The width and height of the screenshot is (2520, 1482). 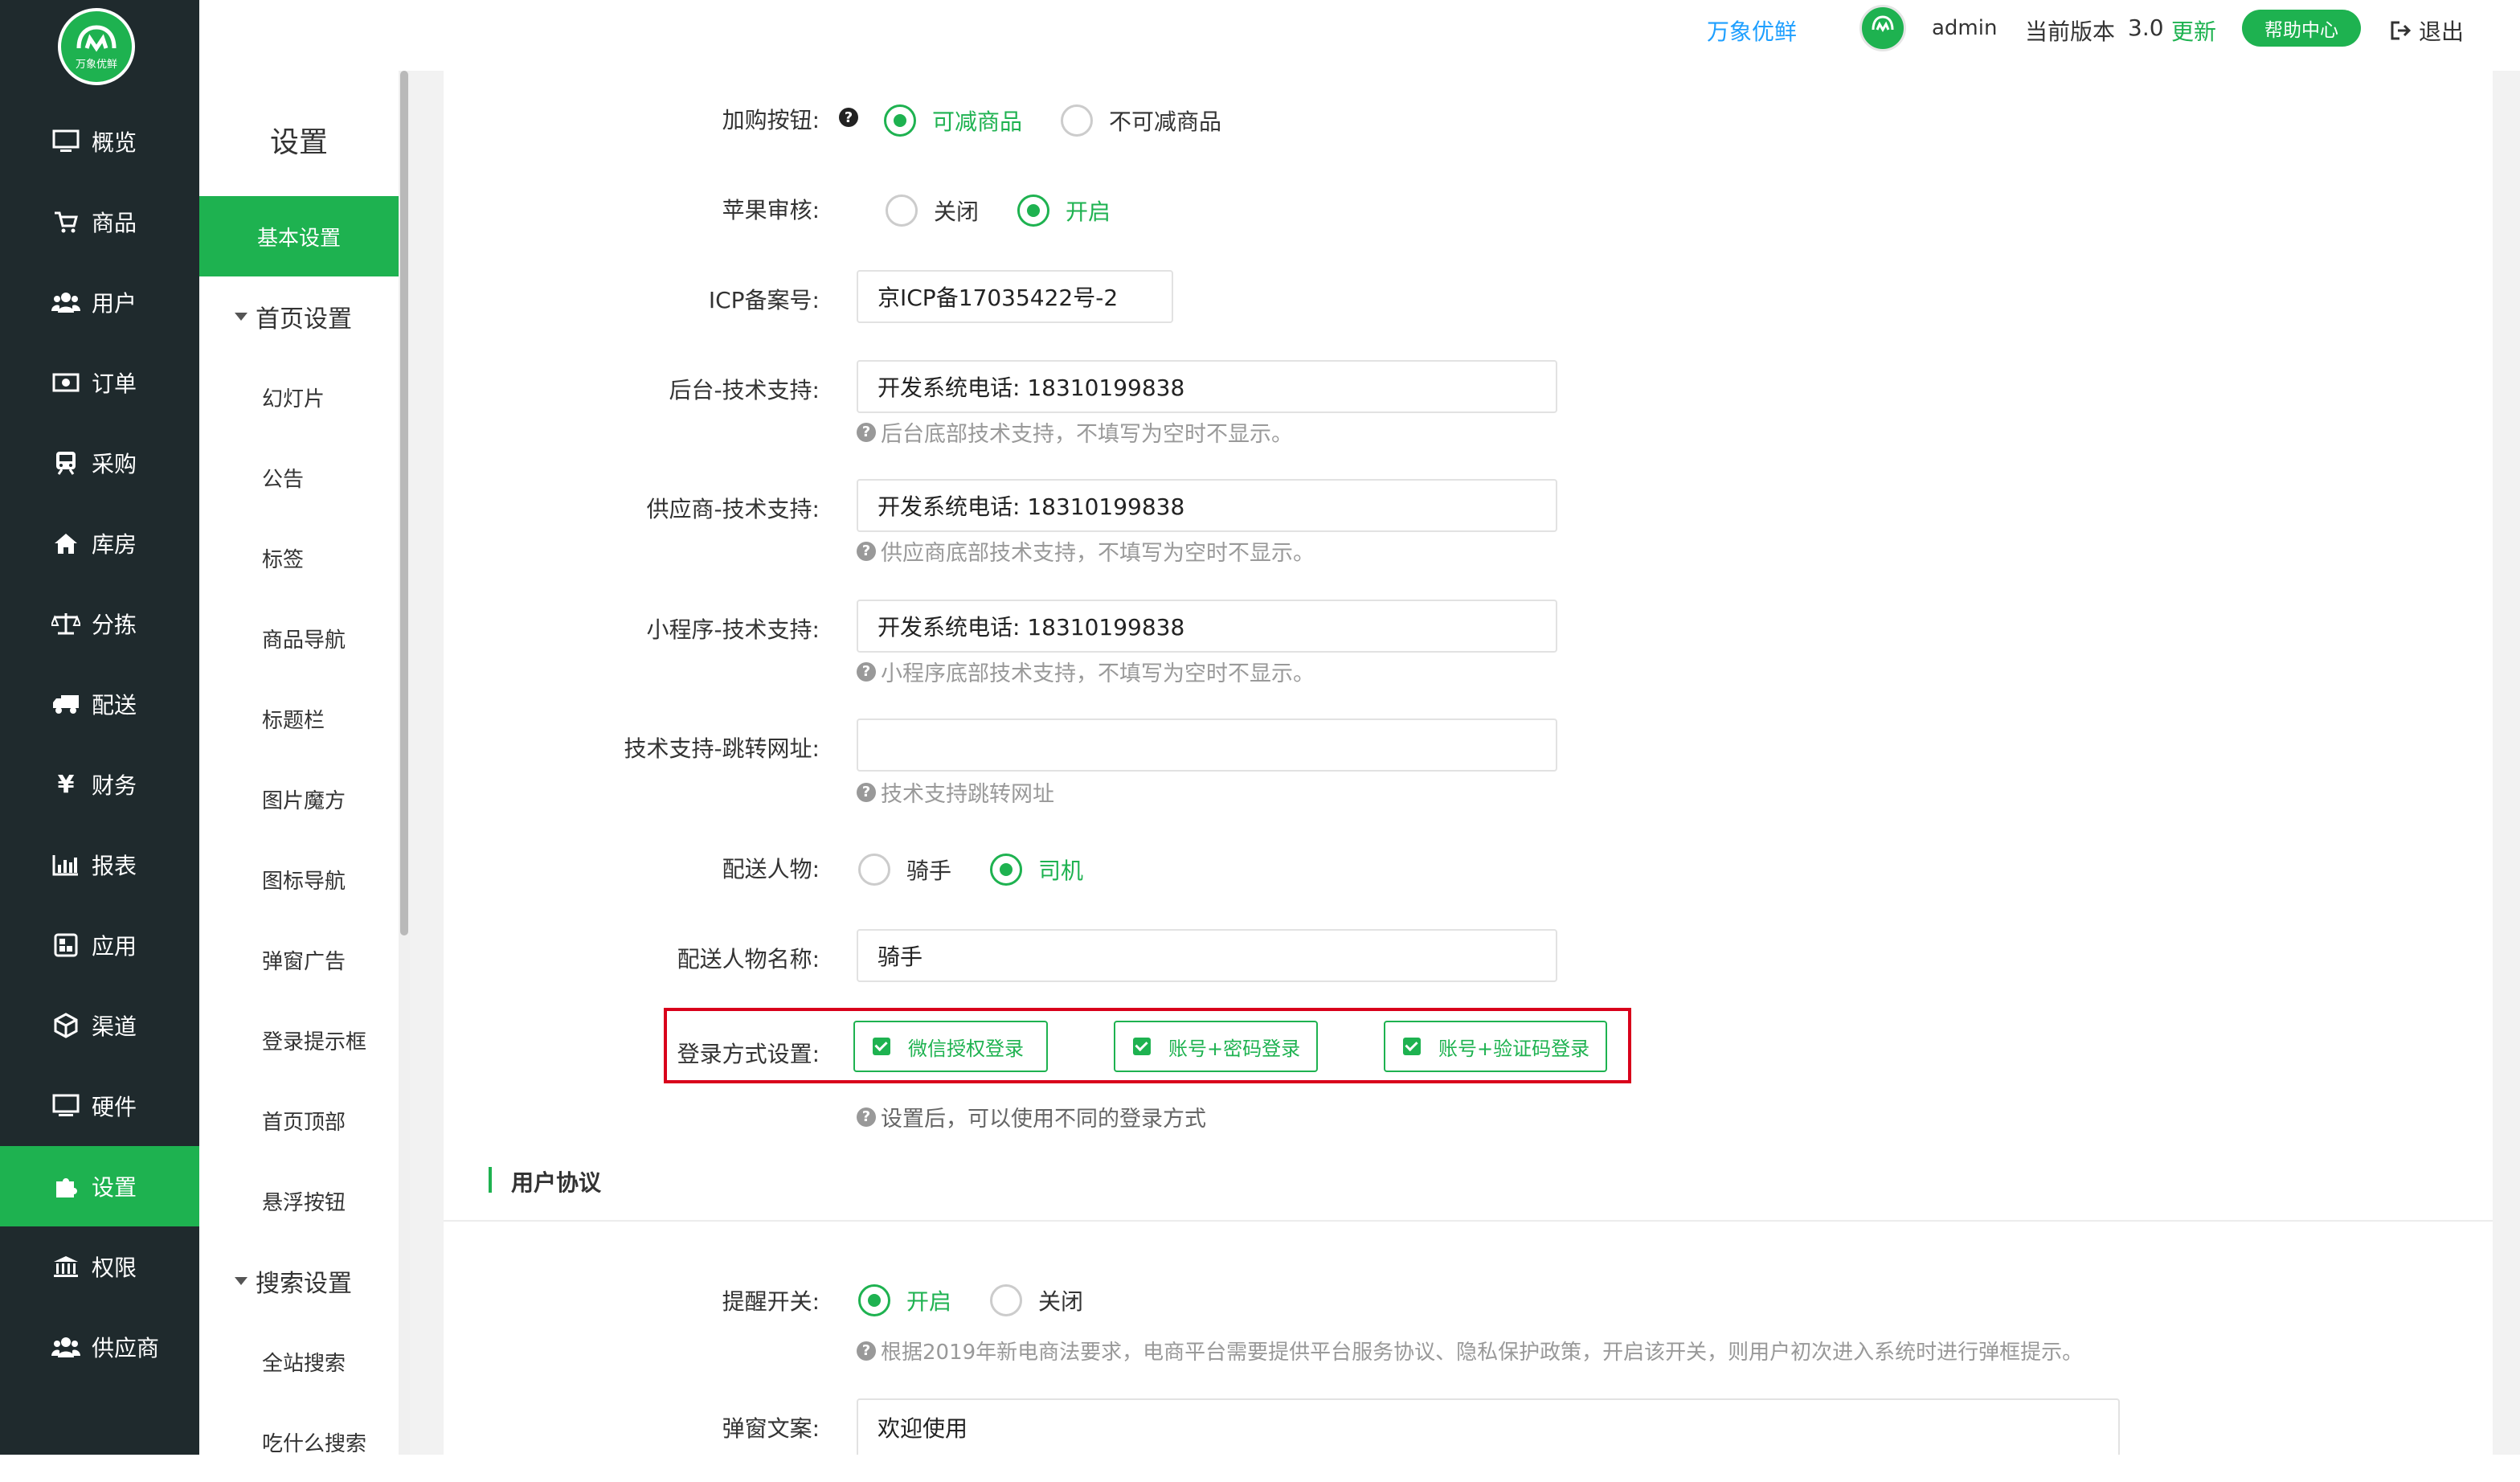 What do you see at coordinates (1207, 626) in the screenshot?
I see `mini-support-input: 开发系统电话: 18310199838` at bounding box center [1207, 626].